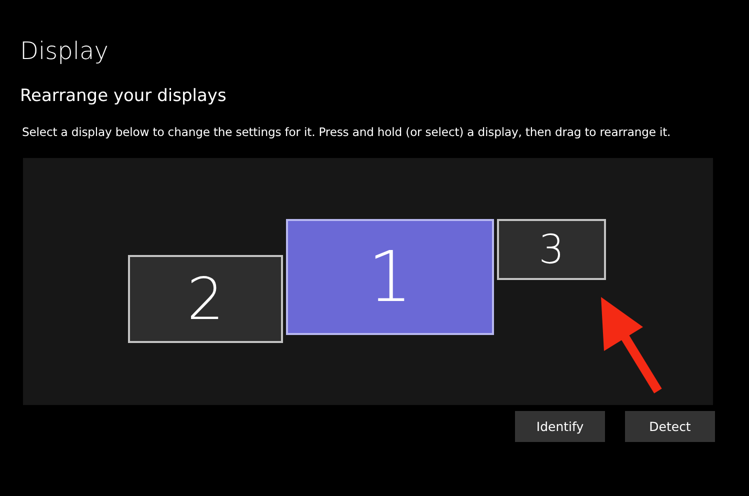  What do you see at coordinates (390, 277) in the screenshot?
I see `display-tile: 1` at bounding box center [390, 277].